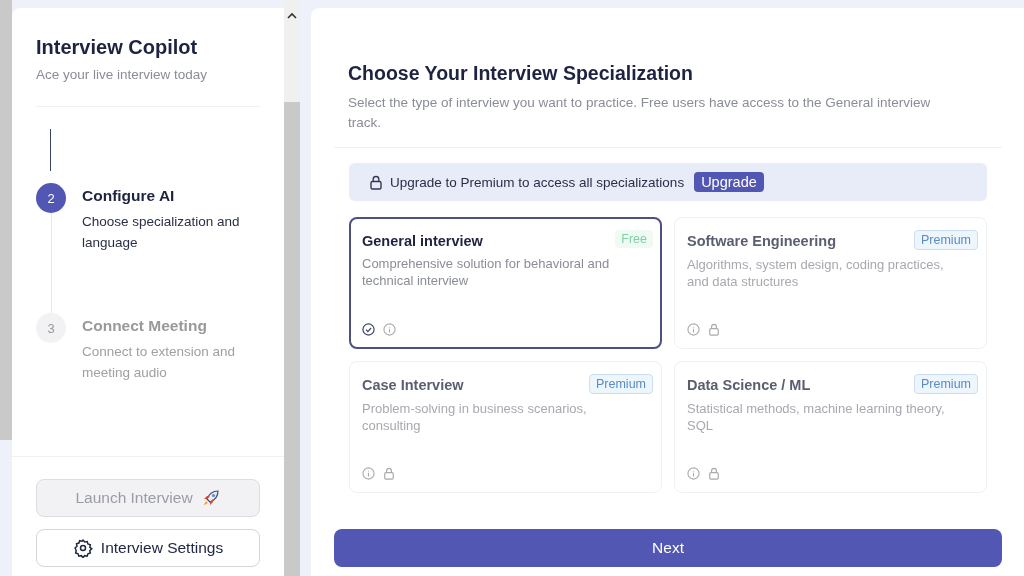 The width and height of the screenshot is (1024, 576). Describe the element at coordinates (51, 198) in the screenshot. I see `step-number: 2` at that location.